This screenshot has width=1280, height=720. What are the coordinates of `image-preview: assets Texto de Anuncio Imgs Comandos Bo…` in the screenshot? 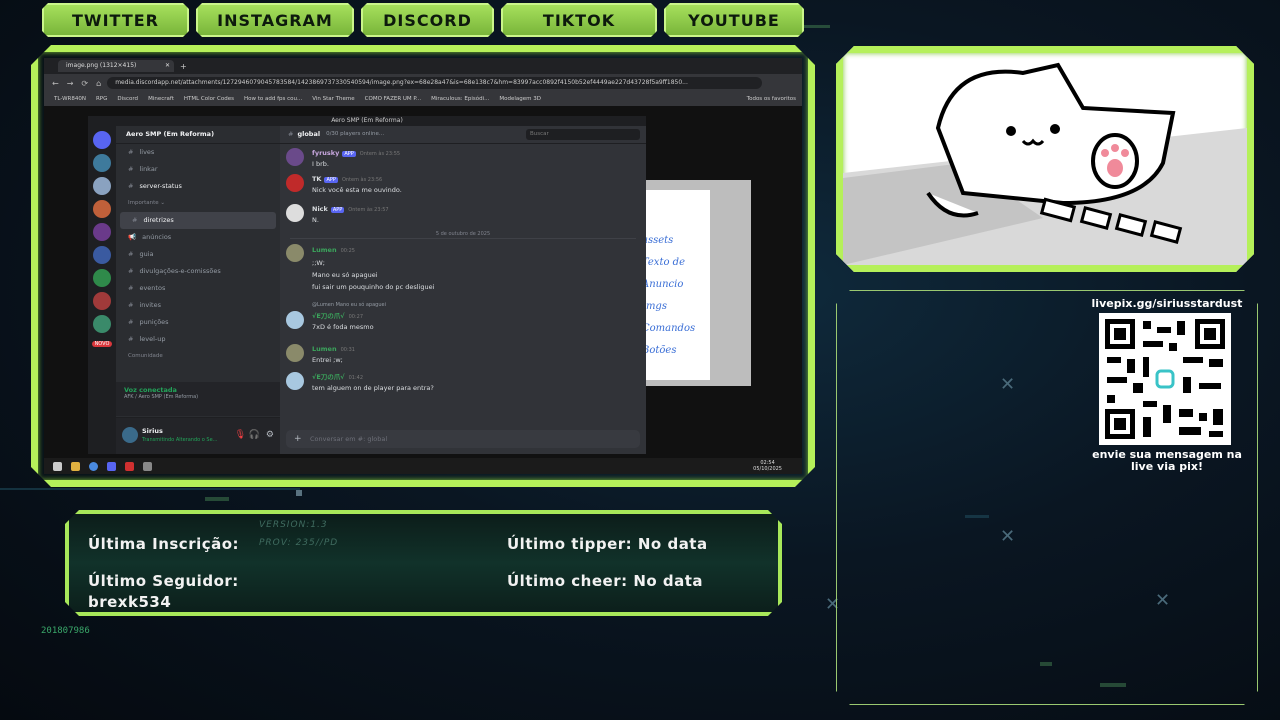 It's located at (693, 283).